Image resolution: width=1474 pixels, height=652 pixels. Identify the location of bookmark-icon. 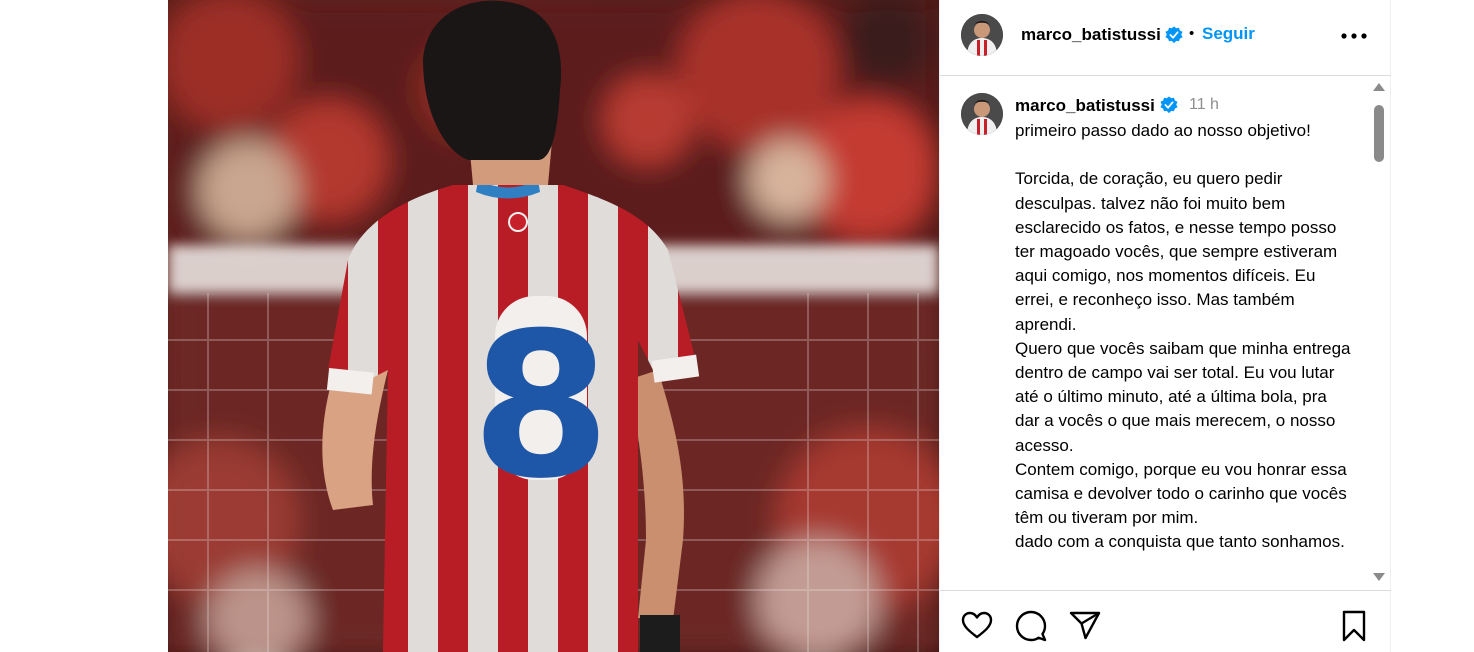
(1354, 626).